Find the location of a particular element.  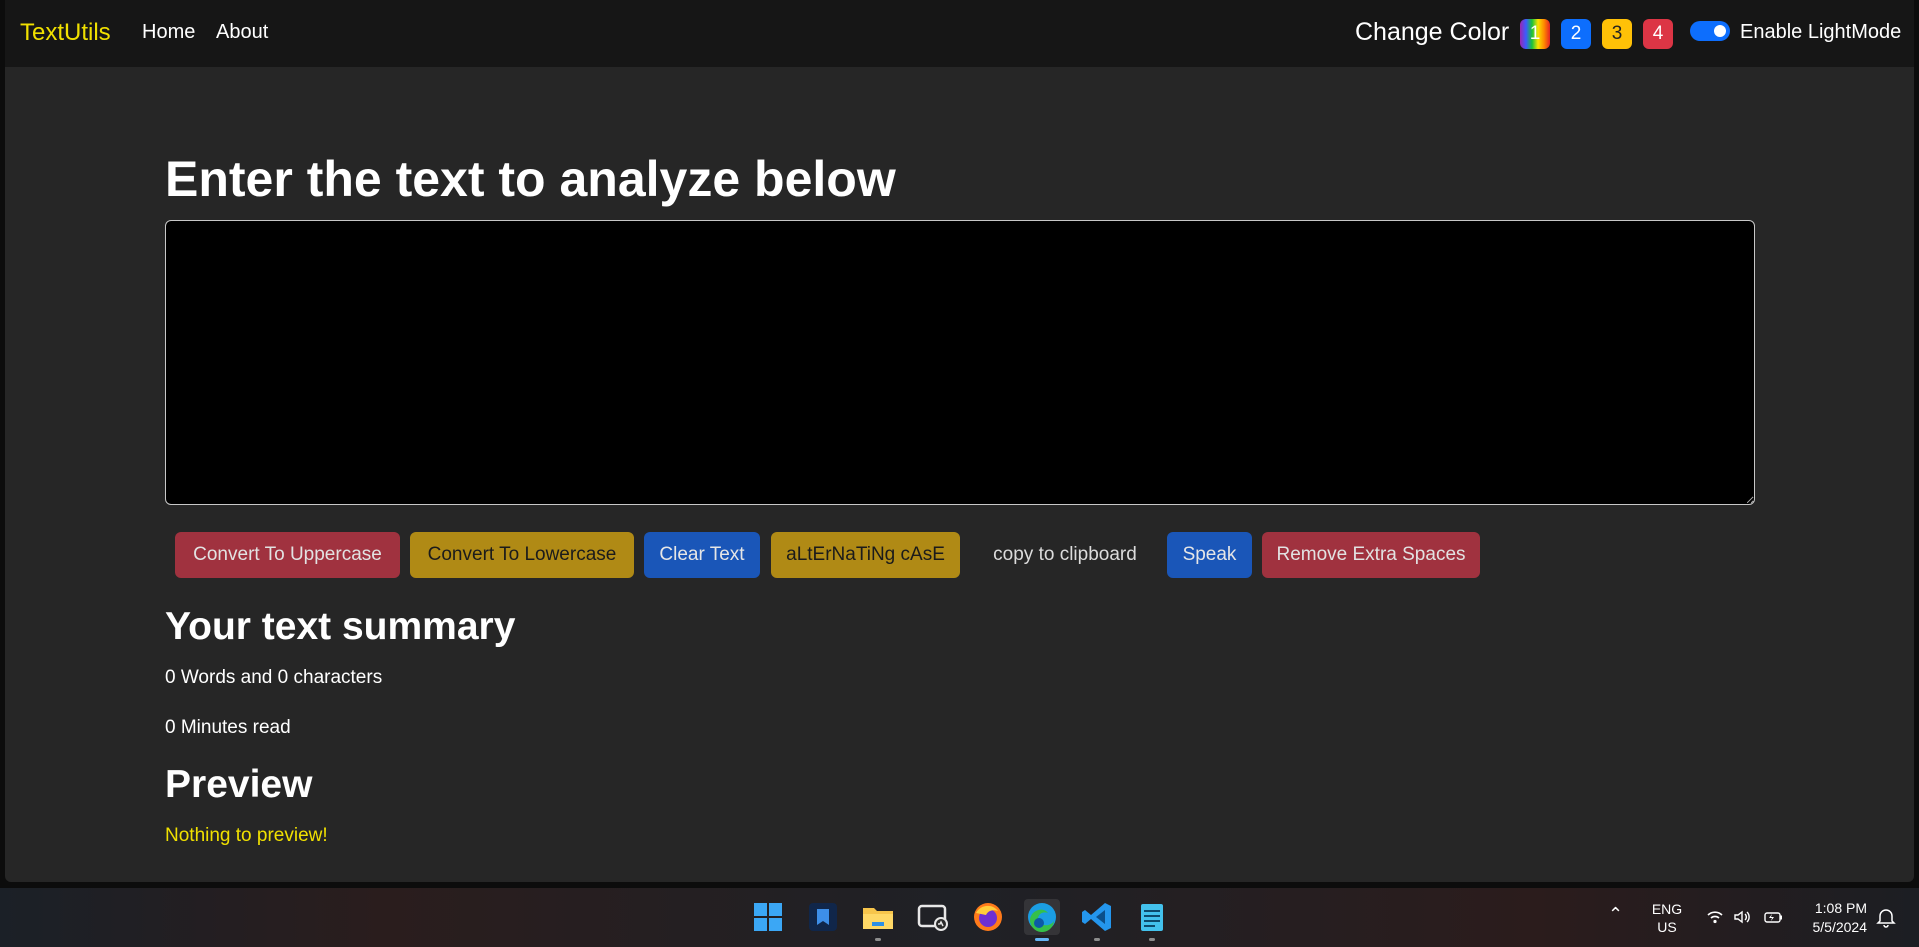

remove-extra-spaces-button: Remove Extra Spaces is located at coordinates (1371, 555).